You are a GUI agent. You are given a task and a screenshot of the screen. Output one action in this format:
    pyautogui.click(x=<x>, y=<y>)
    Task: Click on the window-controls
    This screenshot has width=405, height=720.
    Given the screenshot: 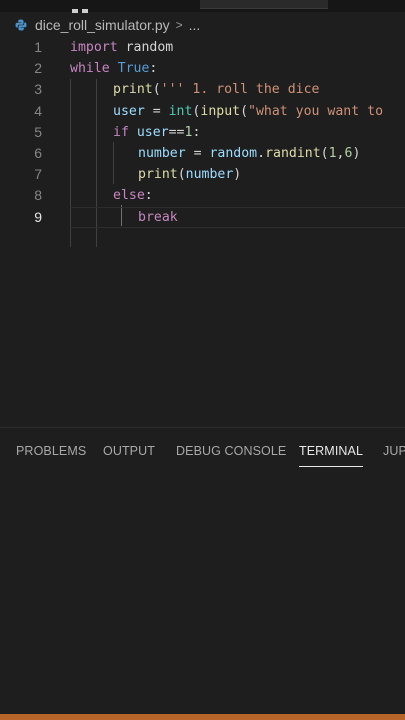 What is the action you would take?
    pyautogui.click(x=82, y=6)
    